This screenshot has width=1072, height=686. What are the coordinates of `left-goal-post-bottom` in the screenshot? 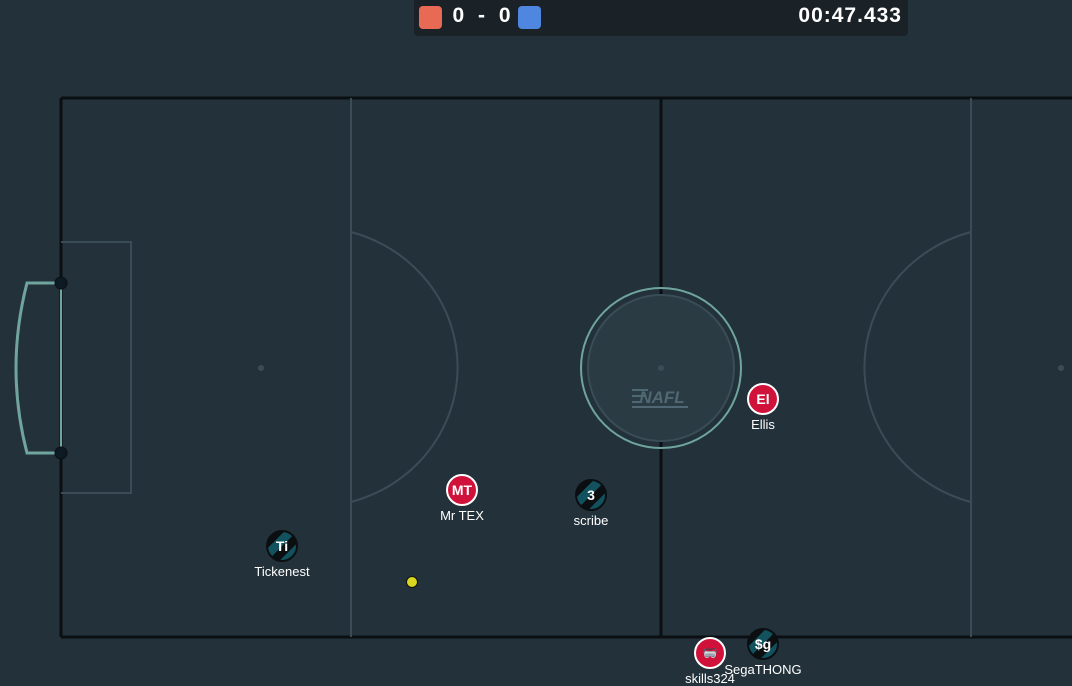 It's located at (61, 453).